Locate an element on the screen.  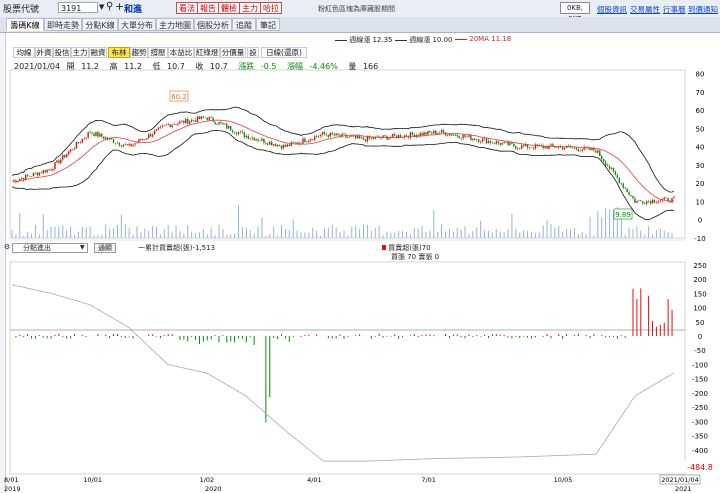
stock-name: 和進 is located at coordinates (133, 10).